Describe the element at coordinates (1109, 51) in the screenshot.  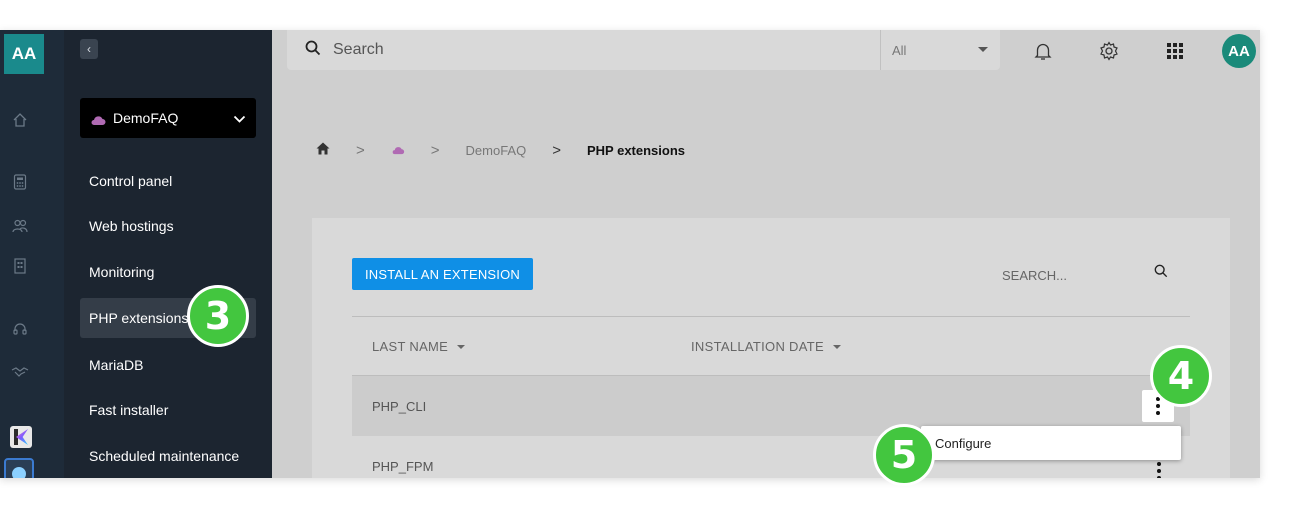
I see `gear-icon` at that location.